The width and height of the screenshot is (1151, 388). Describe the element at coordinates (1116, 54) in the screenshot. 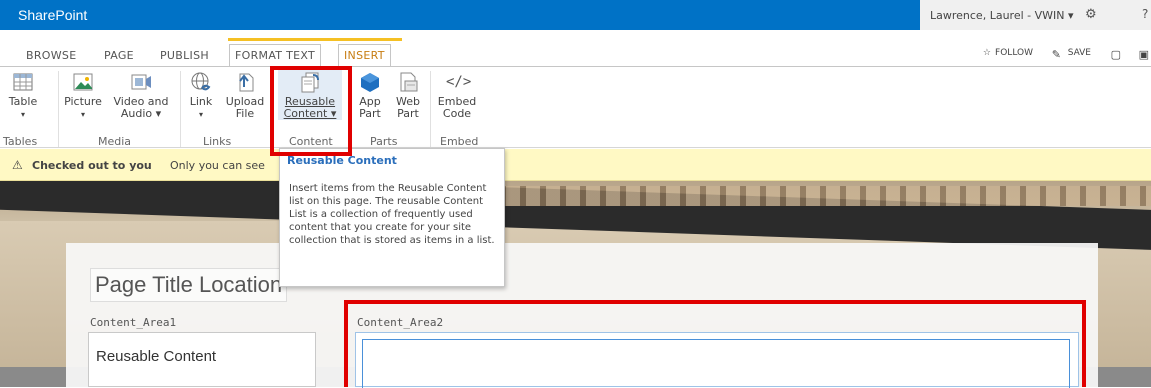

I see `focus-icon: ▢` at that location.